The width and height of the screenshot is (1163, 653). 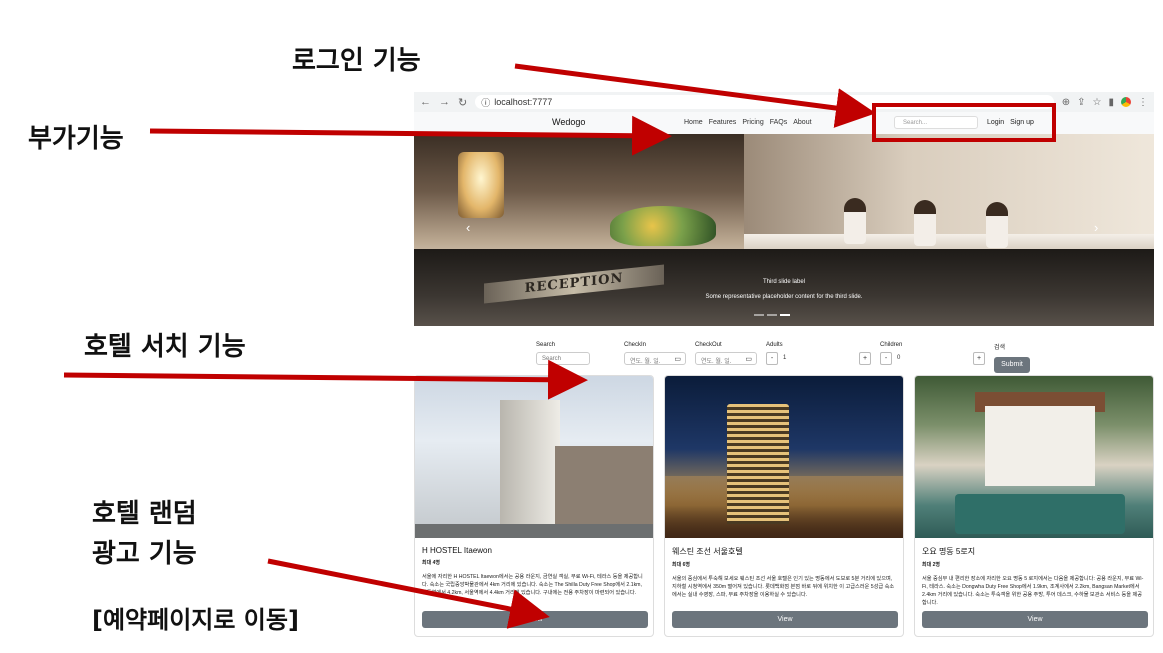 I want to click on annotation-hotel-search: 호텔 서치 기능, so click(x=165, y=344).